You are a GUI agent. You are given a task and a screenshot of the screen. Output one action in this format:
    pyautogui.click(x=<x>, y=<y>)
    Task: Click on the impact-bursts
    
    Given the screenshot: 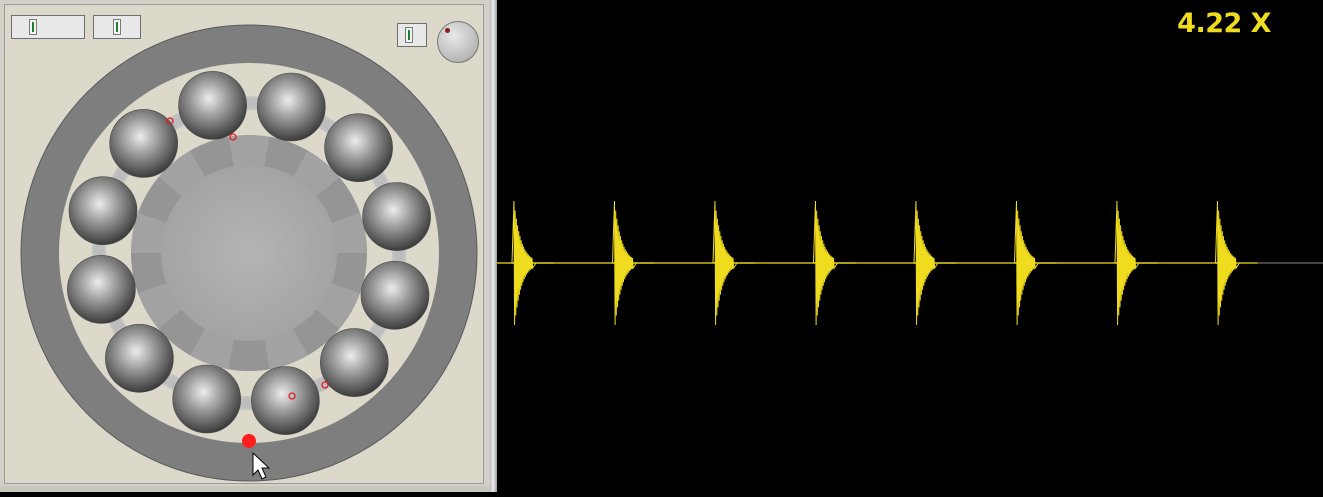 What is the action you would take?
    pyautogui.click(x=877, y=263)
    